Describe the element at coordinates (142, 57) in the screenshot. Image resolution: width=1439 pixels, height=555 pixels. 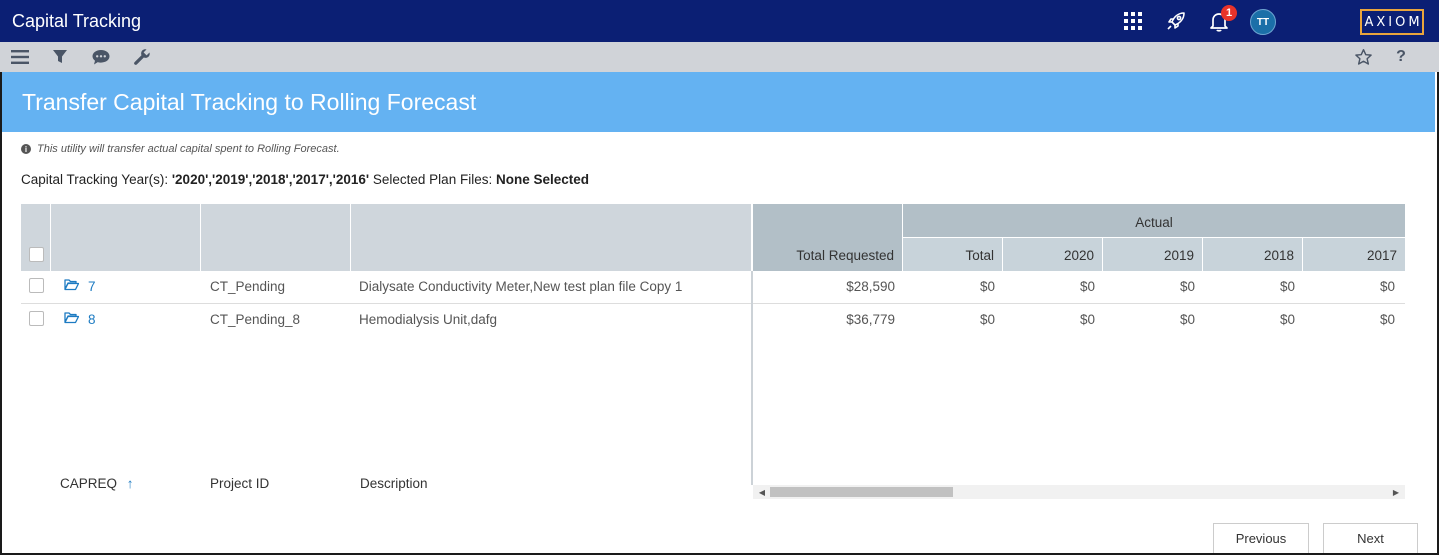
I see `wrench-icon` at that location.